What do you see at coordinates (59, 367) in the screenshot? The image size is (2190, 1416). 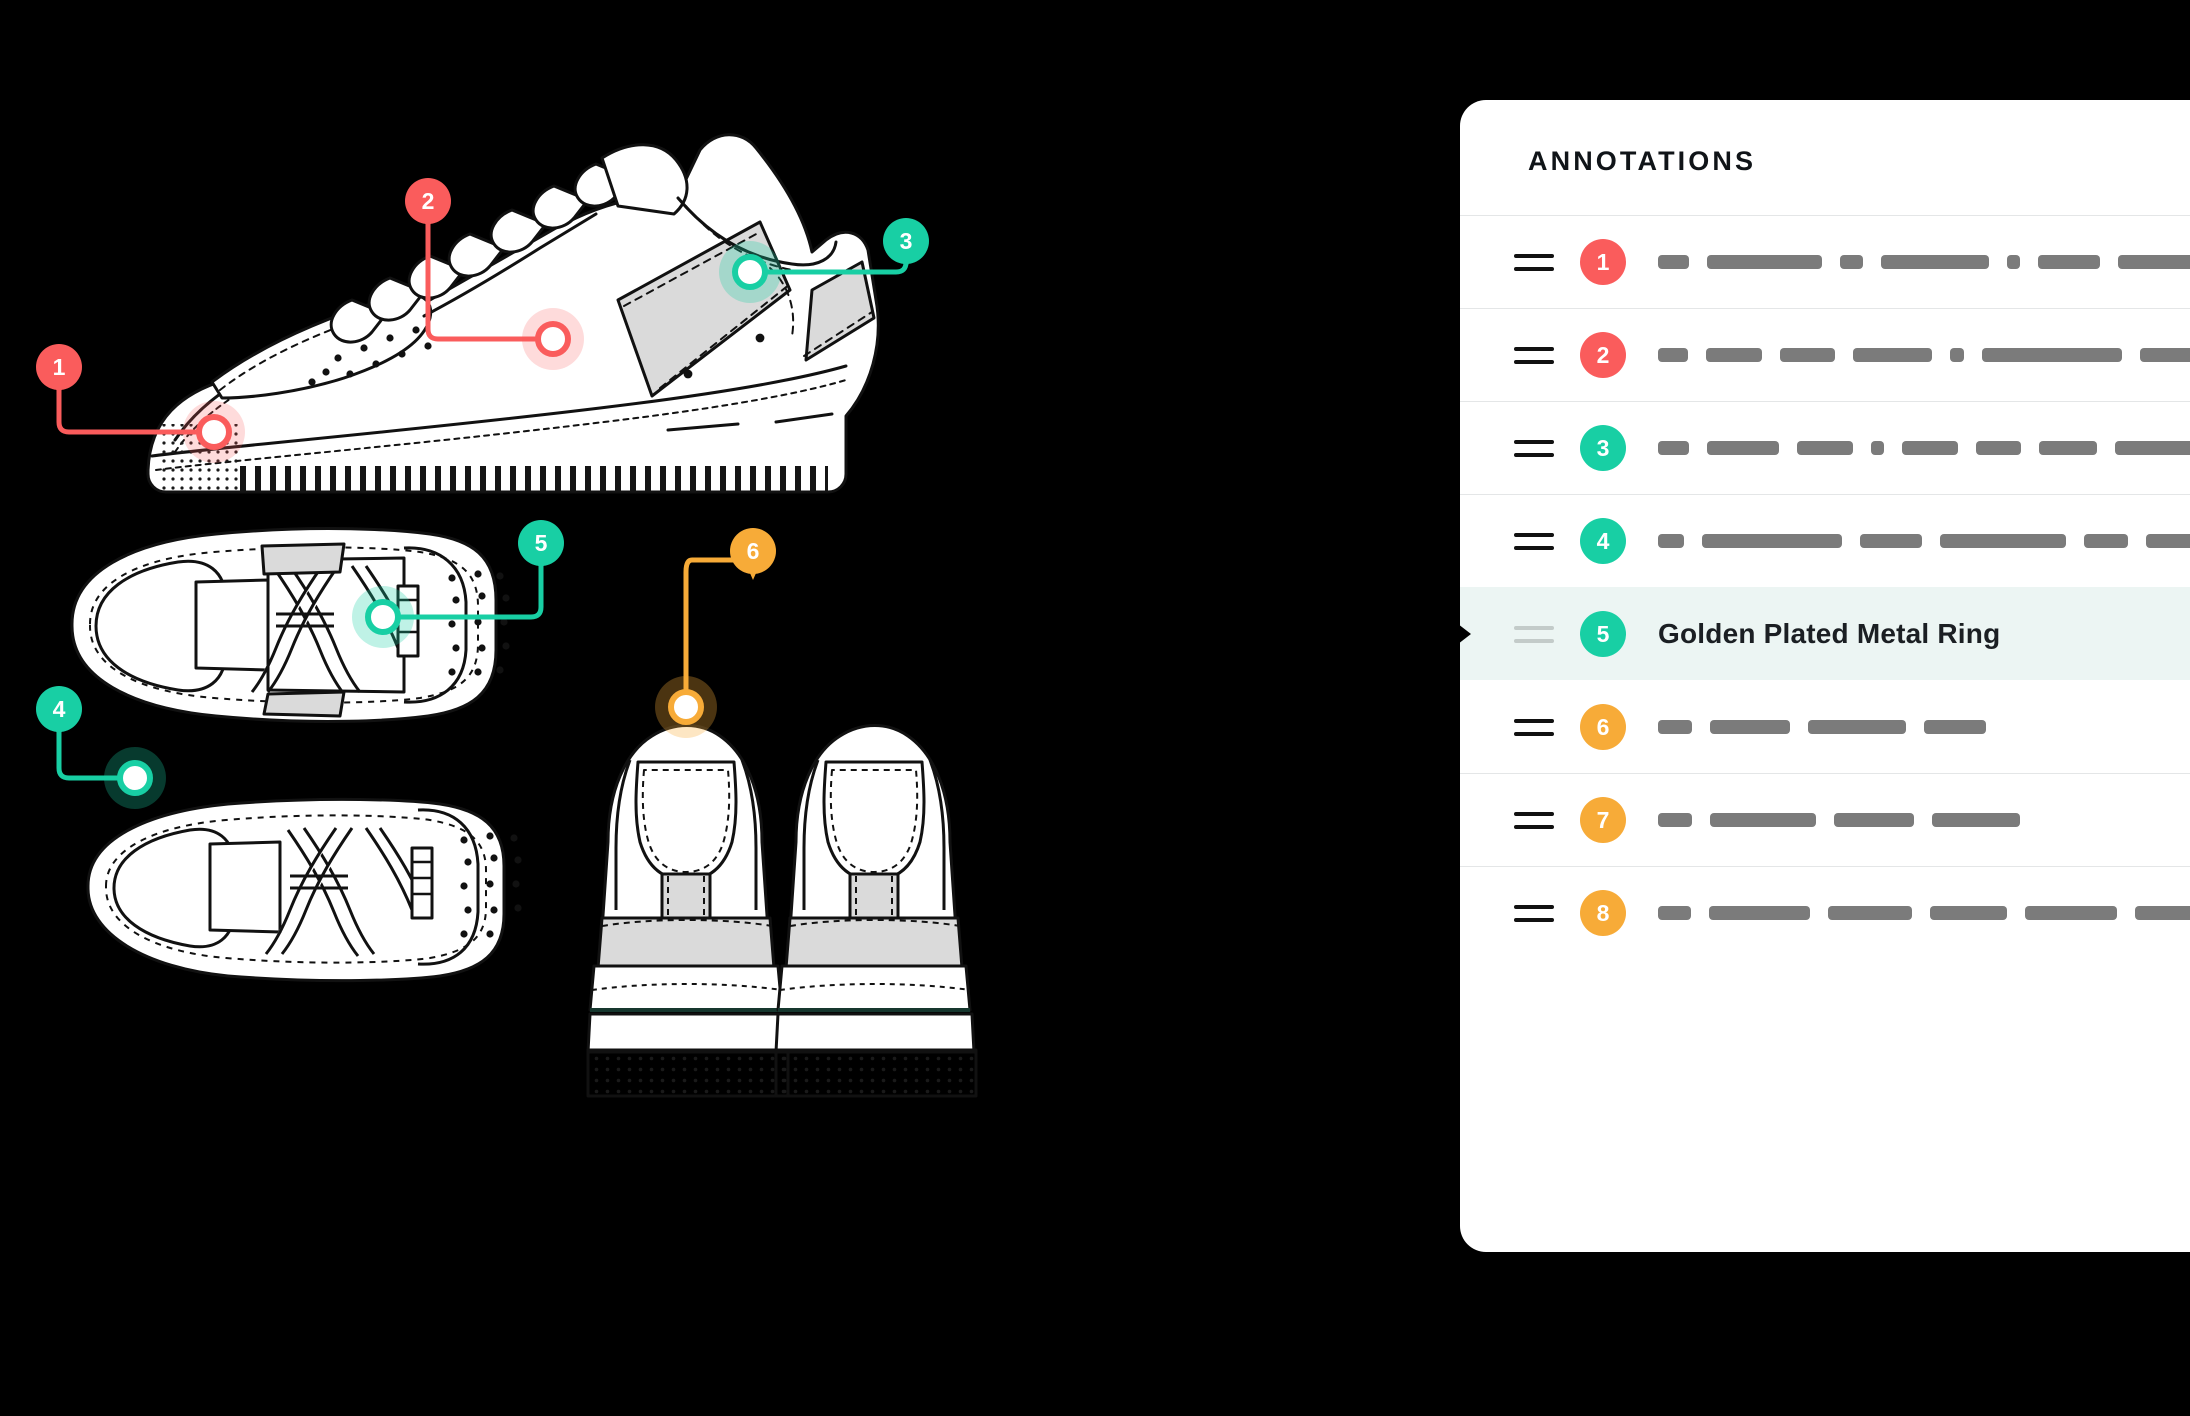 I see `pin-number-label: 1` at bounding box center [59, 367].